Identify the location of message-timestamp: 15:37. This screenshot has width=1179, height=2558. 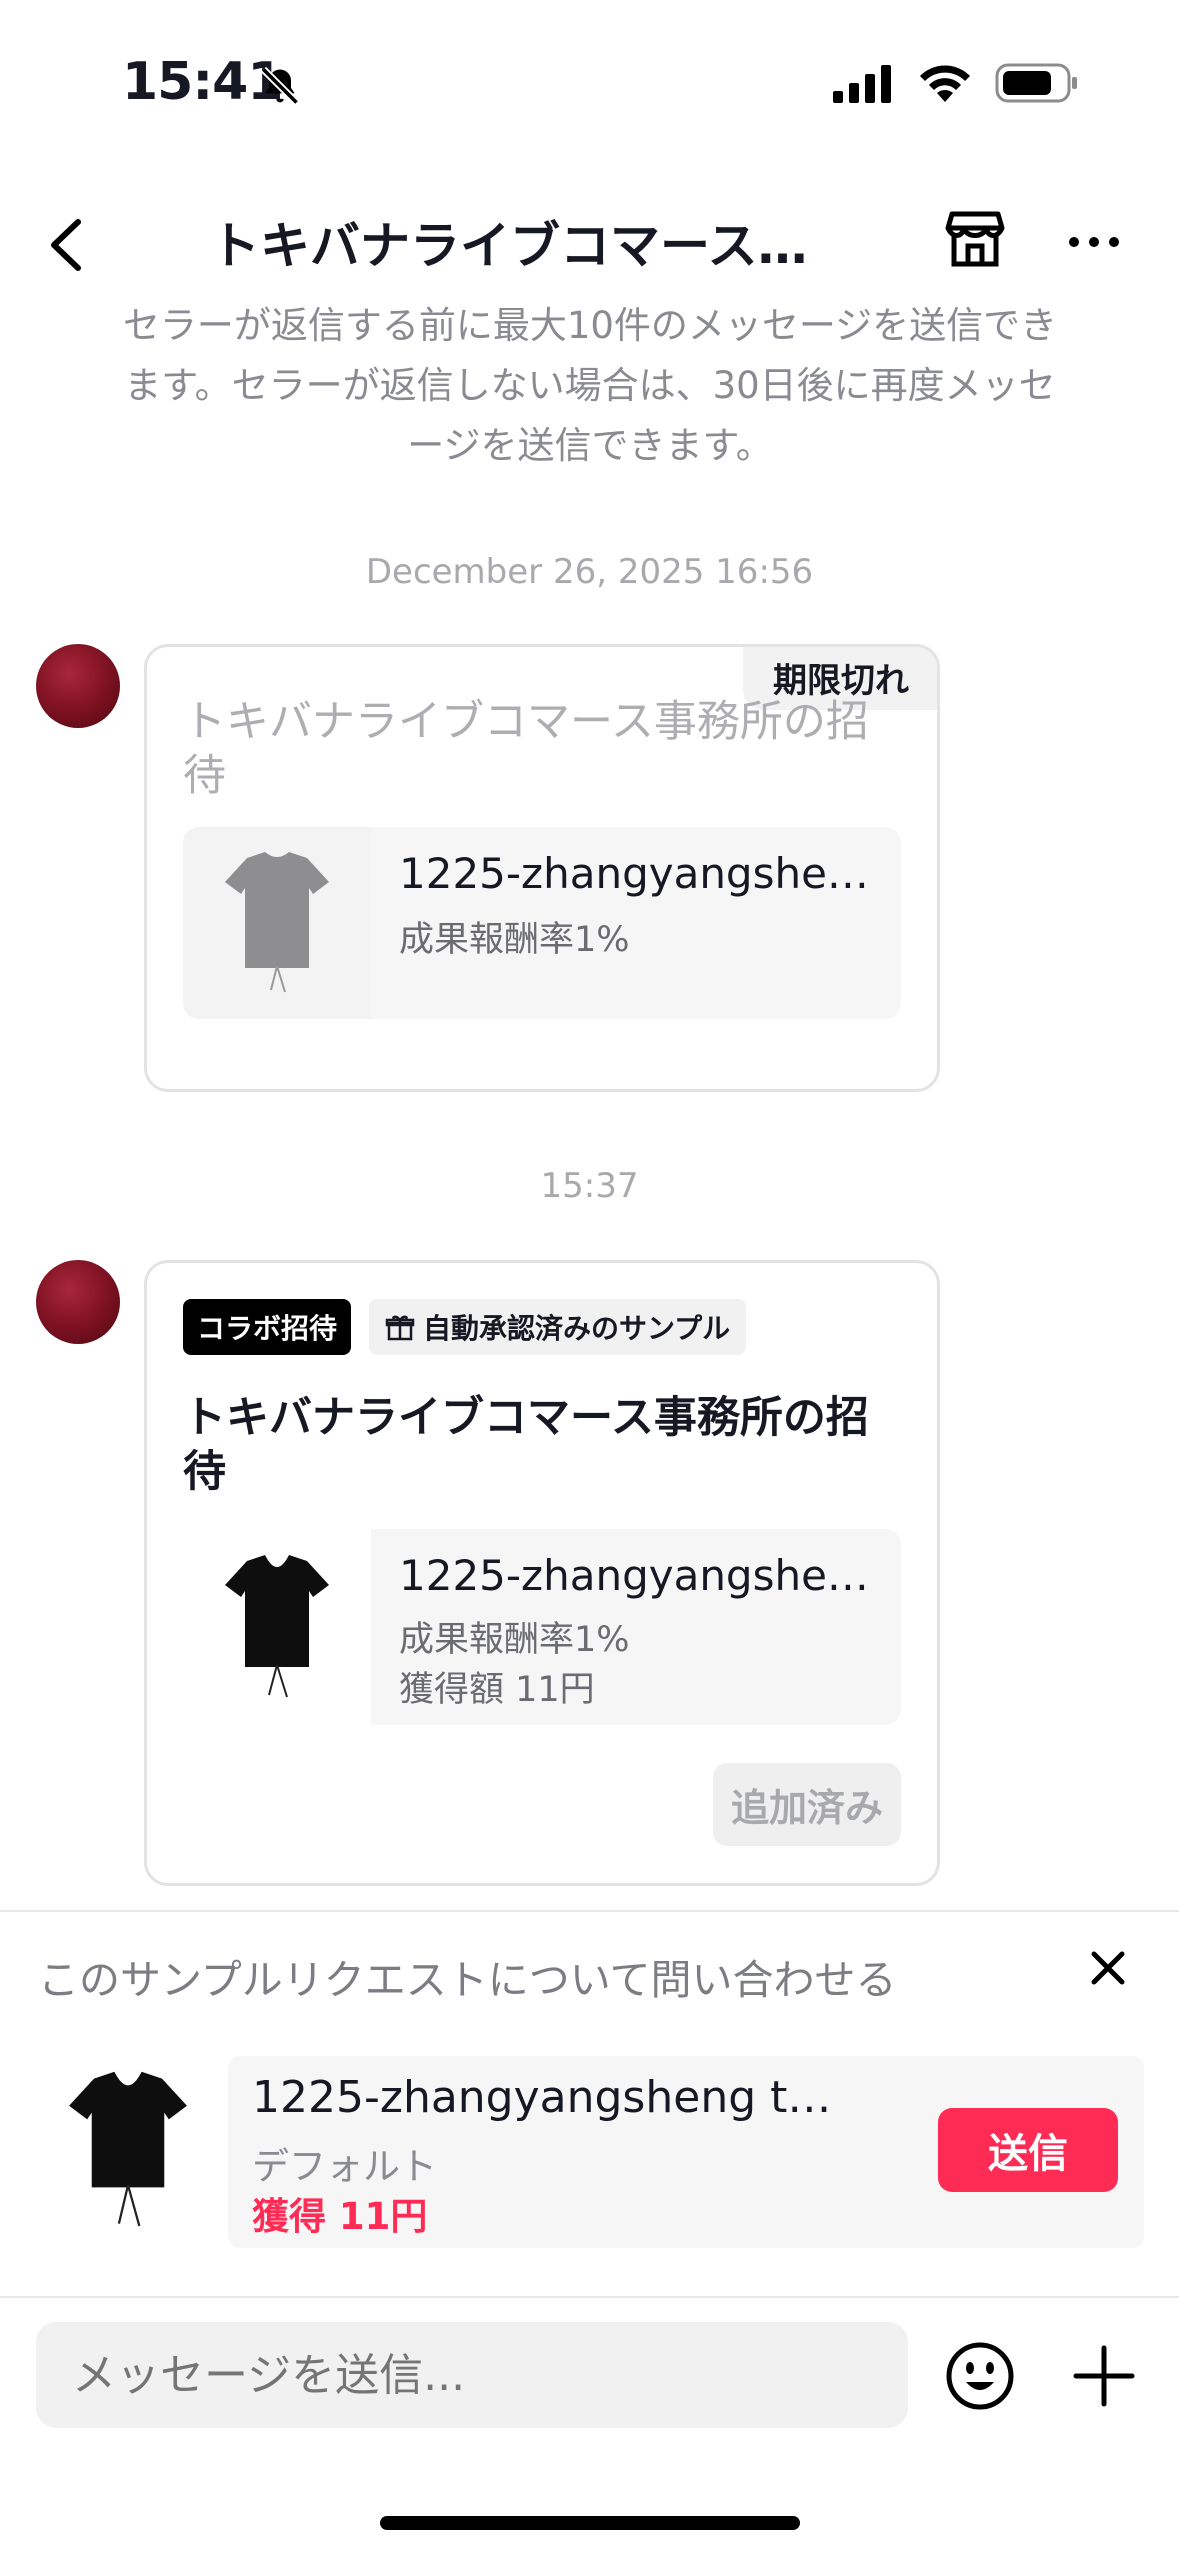
(589, 1186).